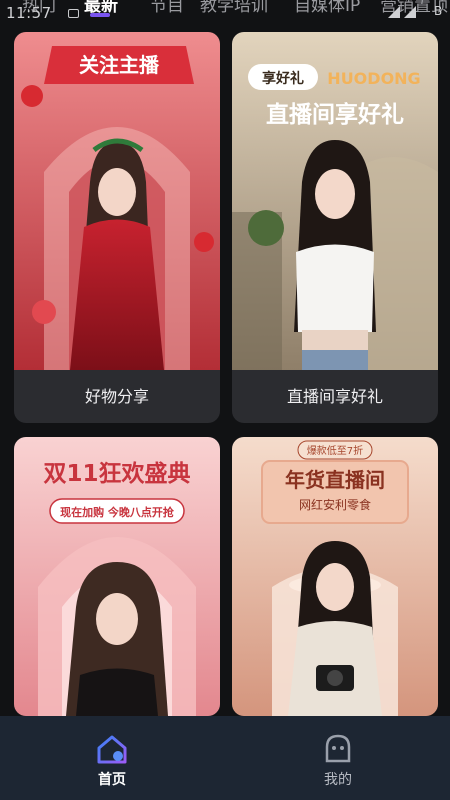 The height and width of the screenshot is (800, 450). Describe the element at coordinates (112, 749) in the screenshot. I see `home-icon` at that location.